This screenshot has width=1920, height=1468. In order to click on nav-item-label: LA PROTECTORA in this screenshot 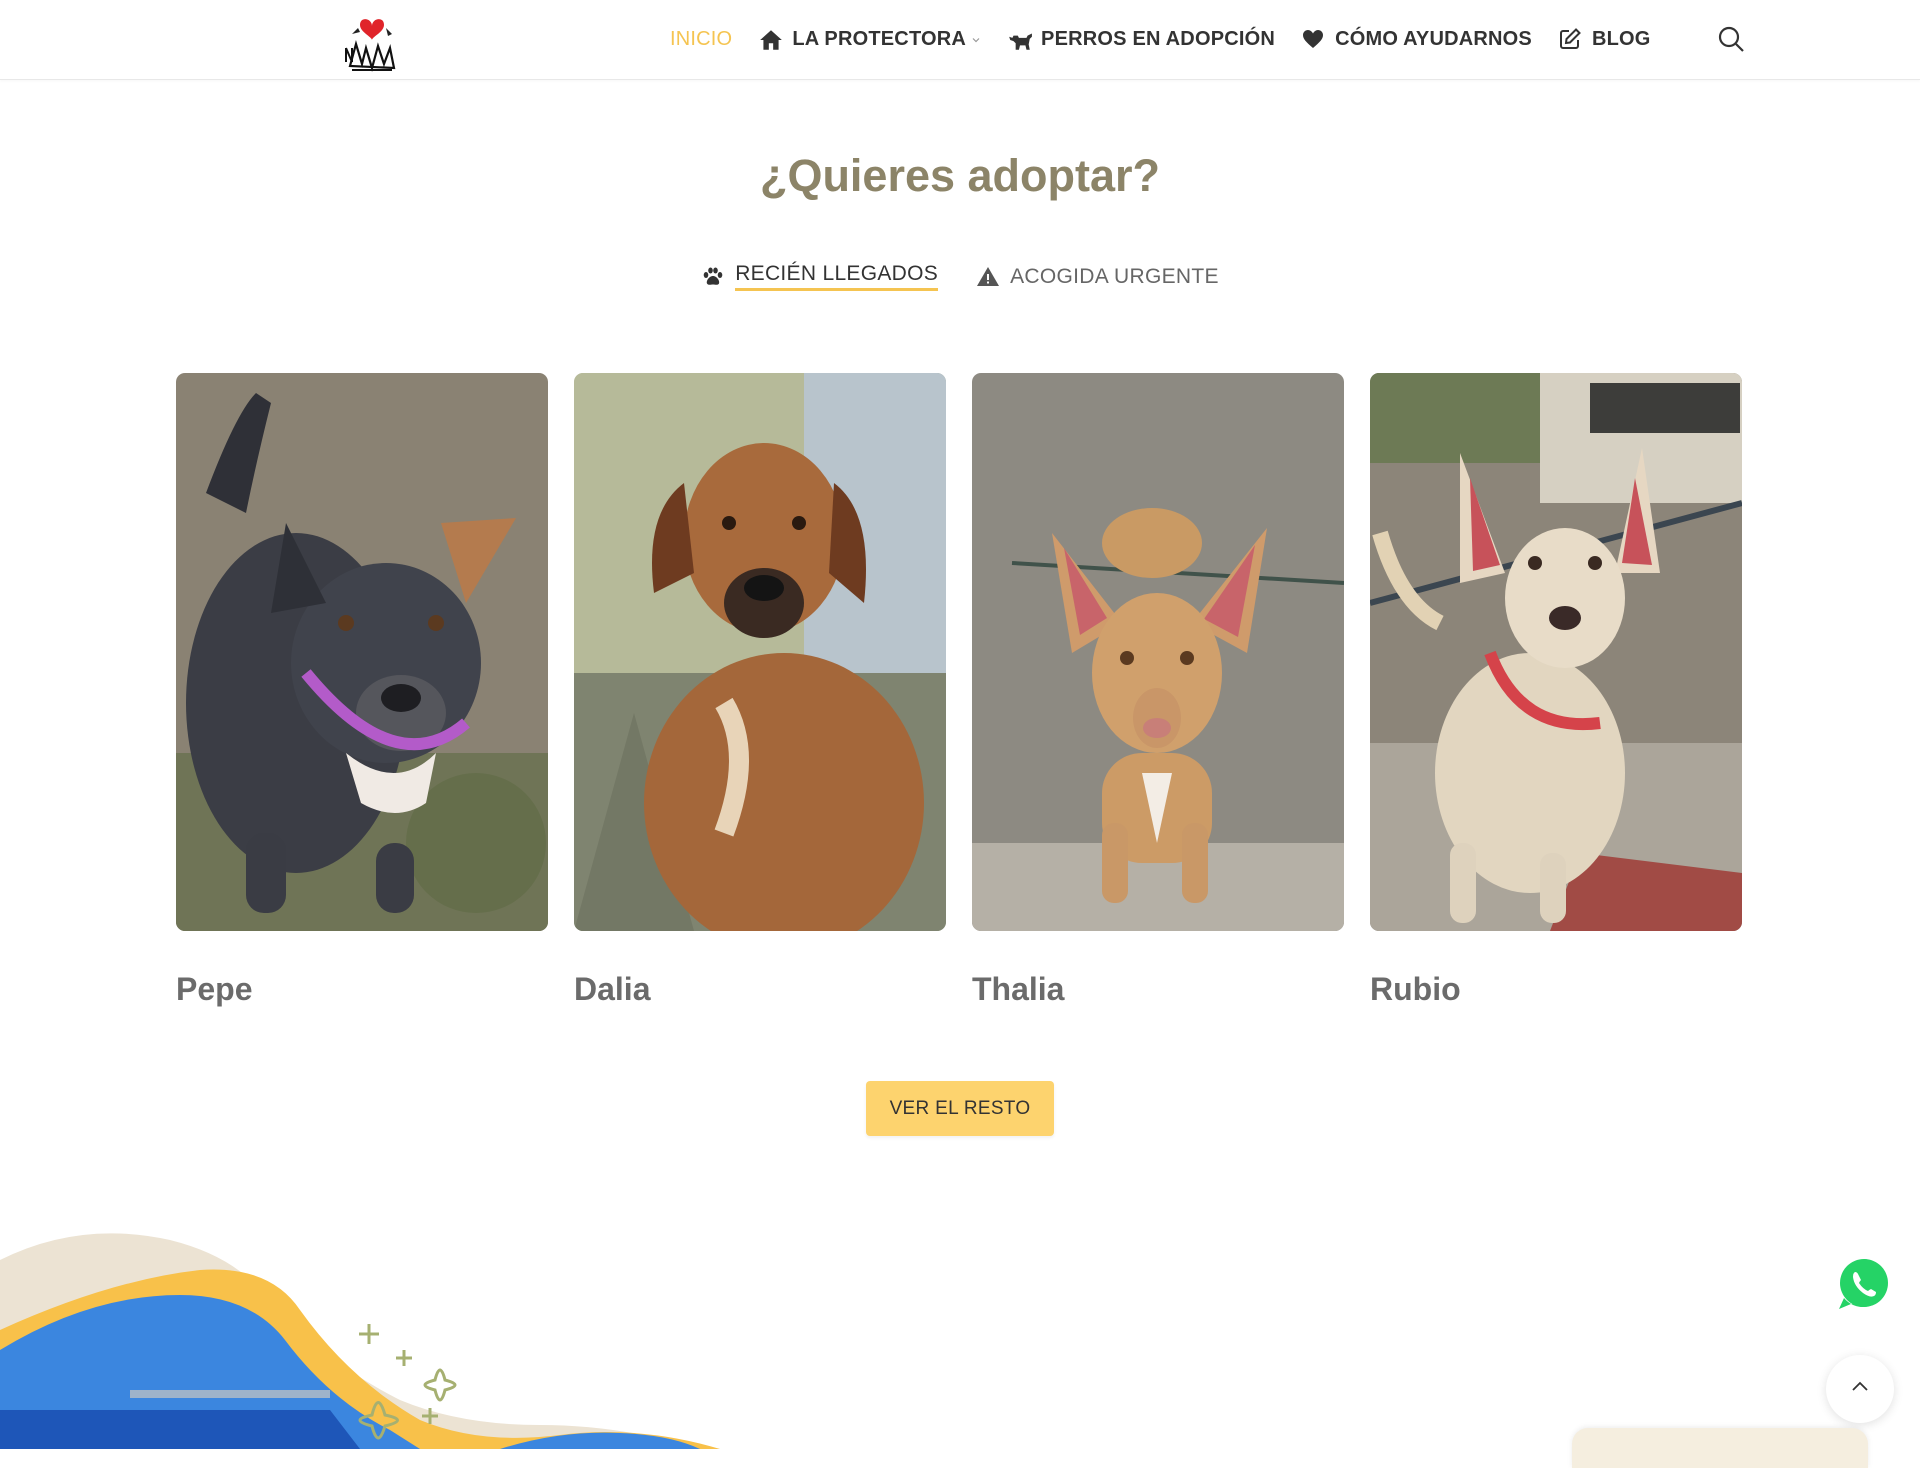, I will do `click(879, 39)`.